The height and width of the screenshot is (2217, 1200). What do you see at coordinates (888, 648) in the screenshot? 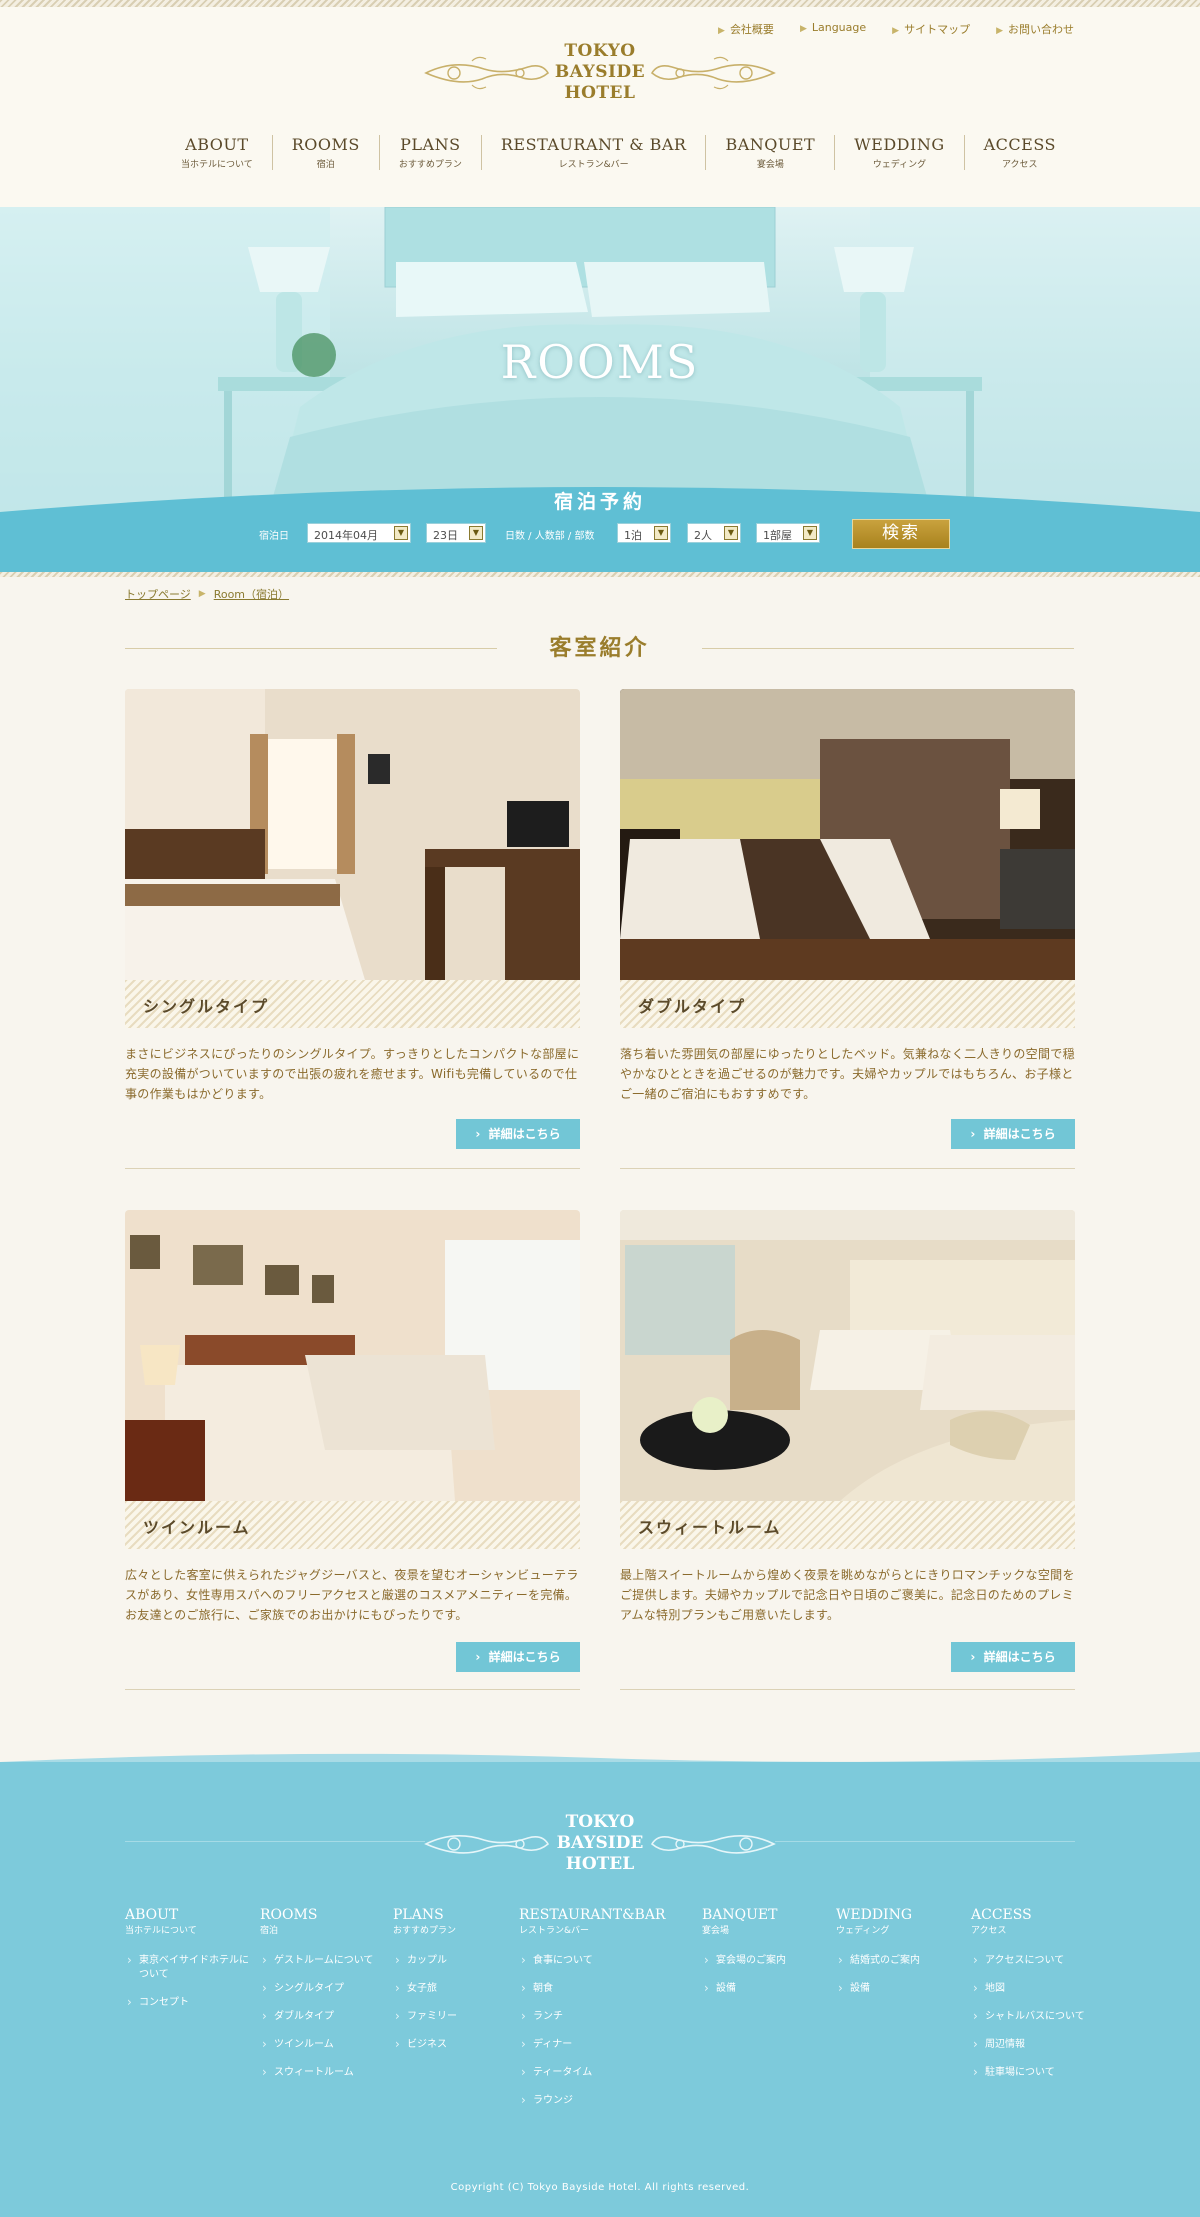
I see `heading-rule-right` at bounding box center [888, 648].